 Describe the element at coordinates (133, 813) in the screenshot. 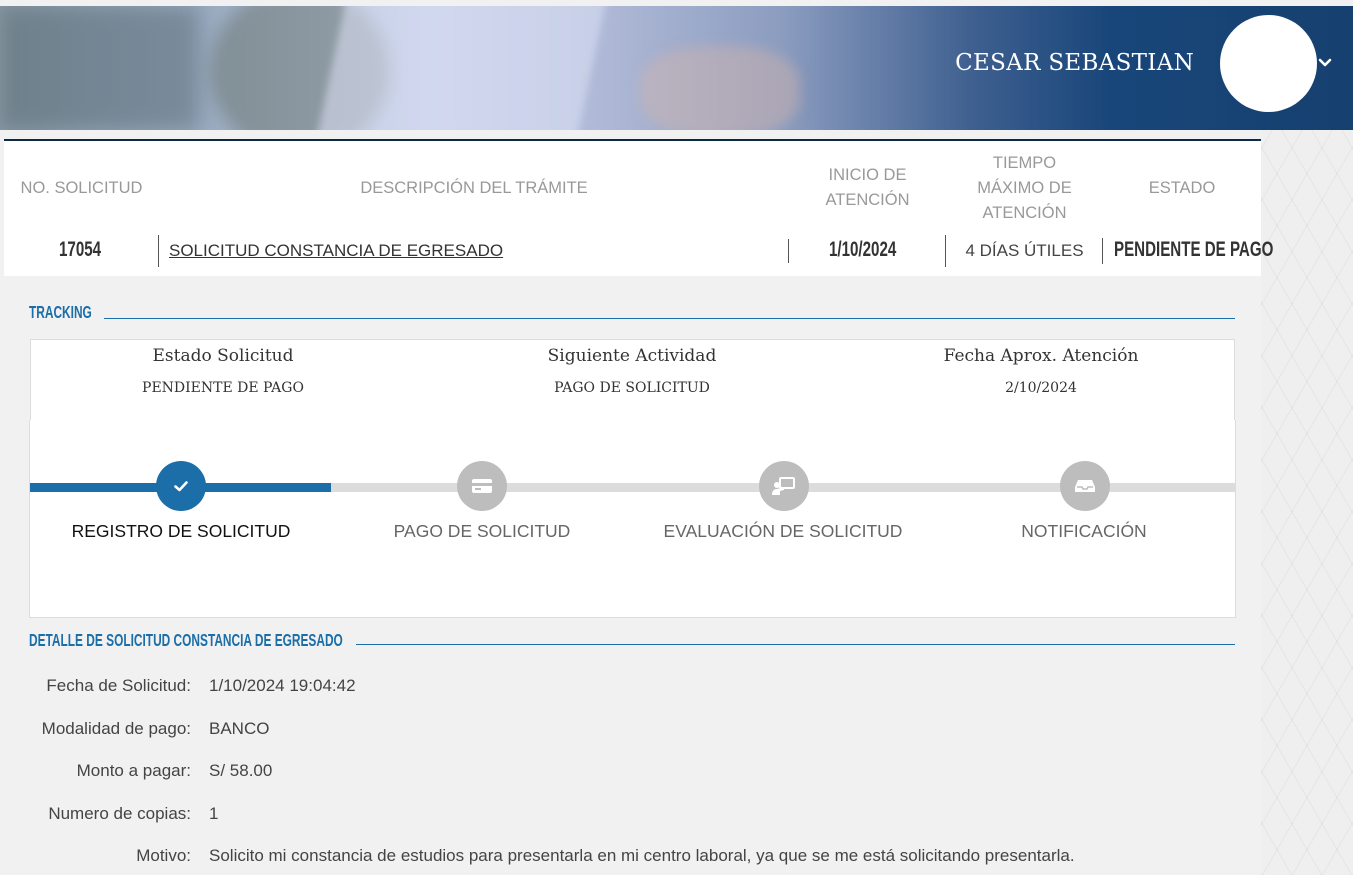

I see `detail-row-copias: Numero de copias: 1` at that location.